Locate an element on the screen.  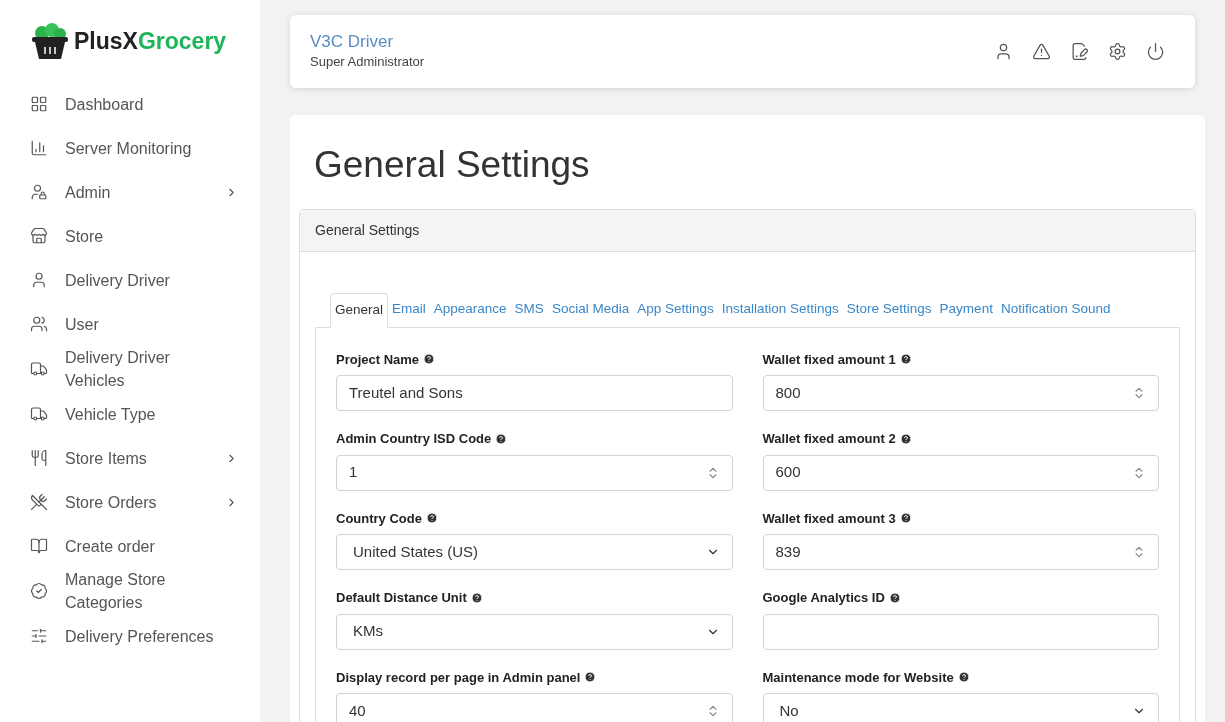
select-field: No is located at coordinates (960, 707).